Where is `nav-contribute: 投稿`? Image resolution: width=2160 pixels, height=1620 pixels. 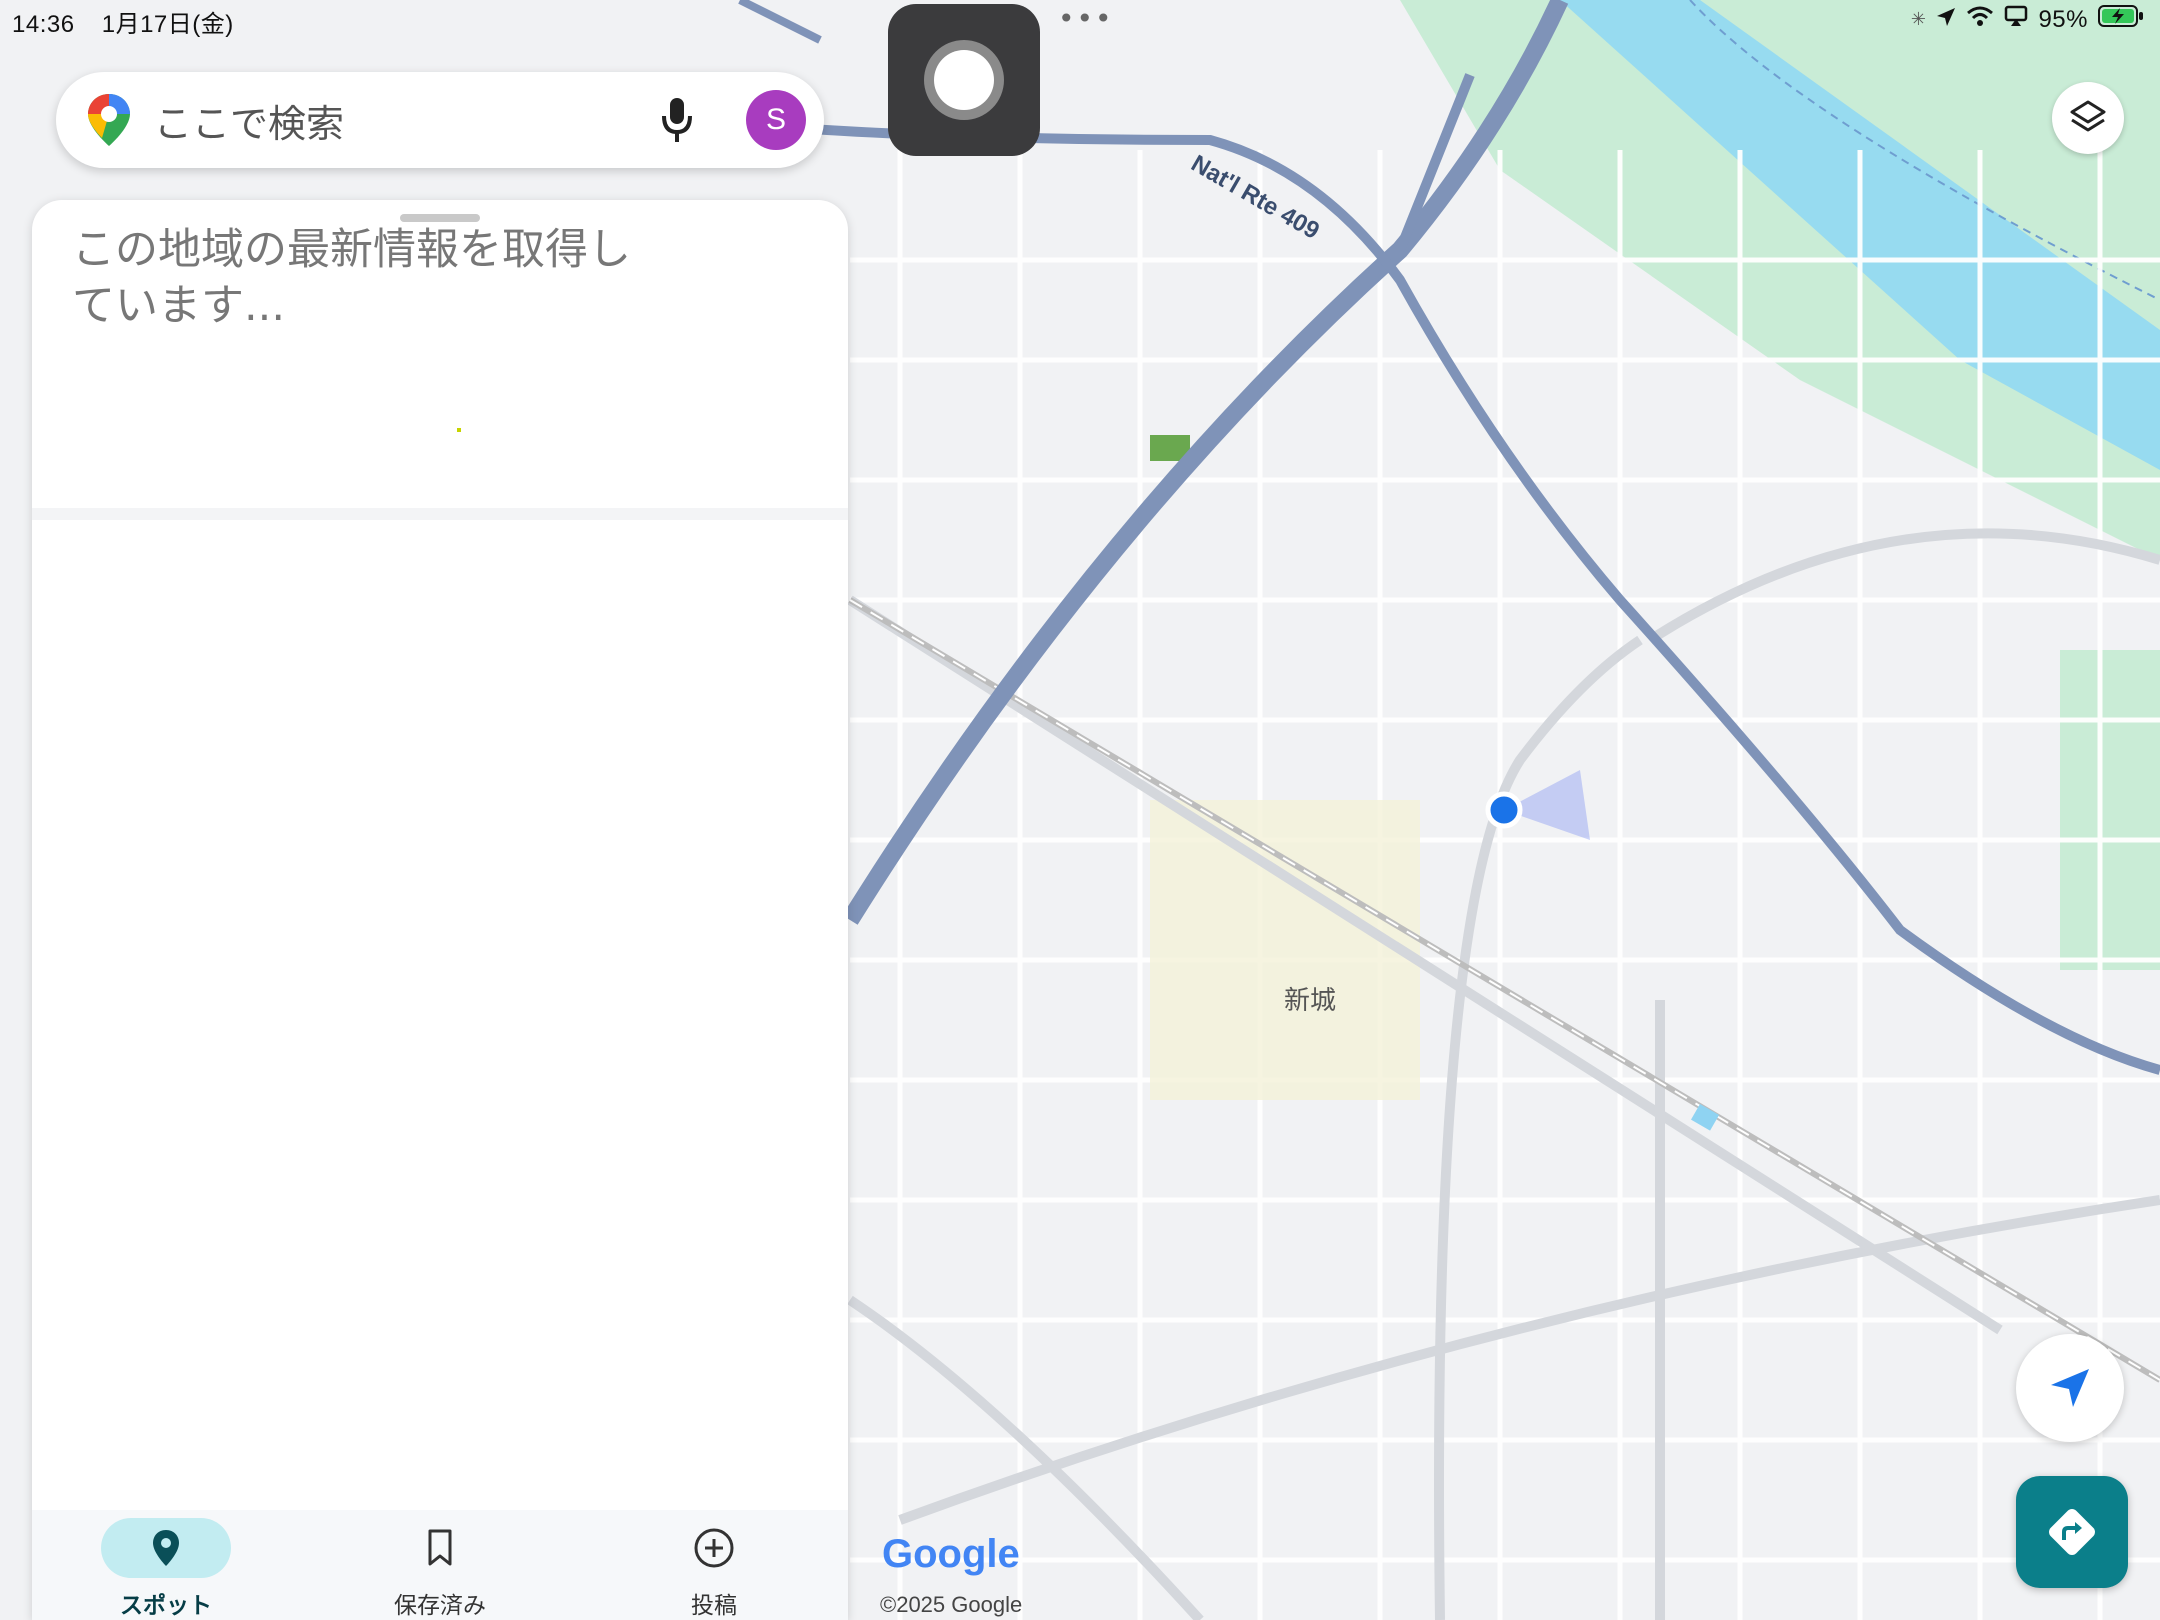
nav-contribute: 投稿 is located at coordinates (714, 1565).